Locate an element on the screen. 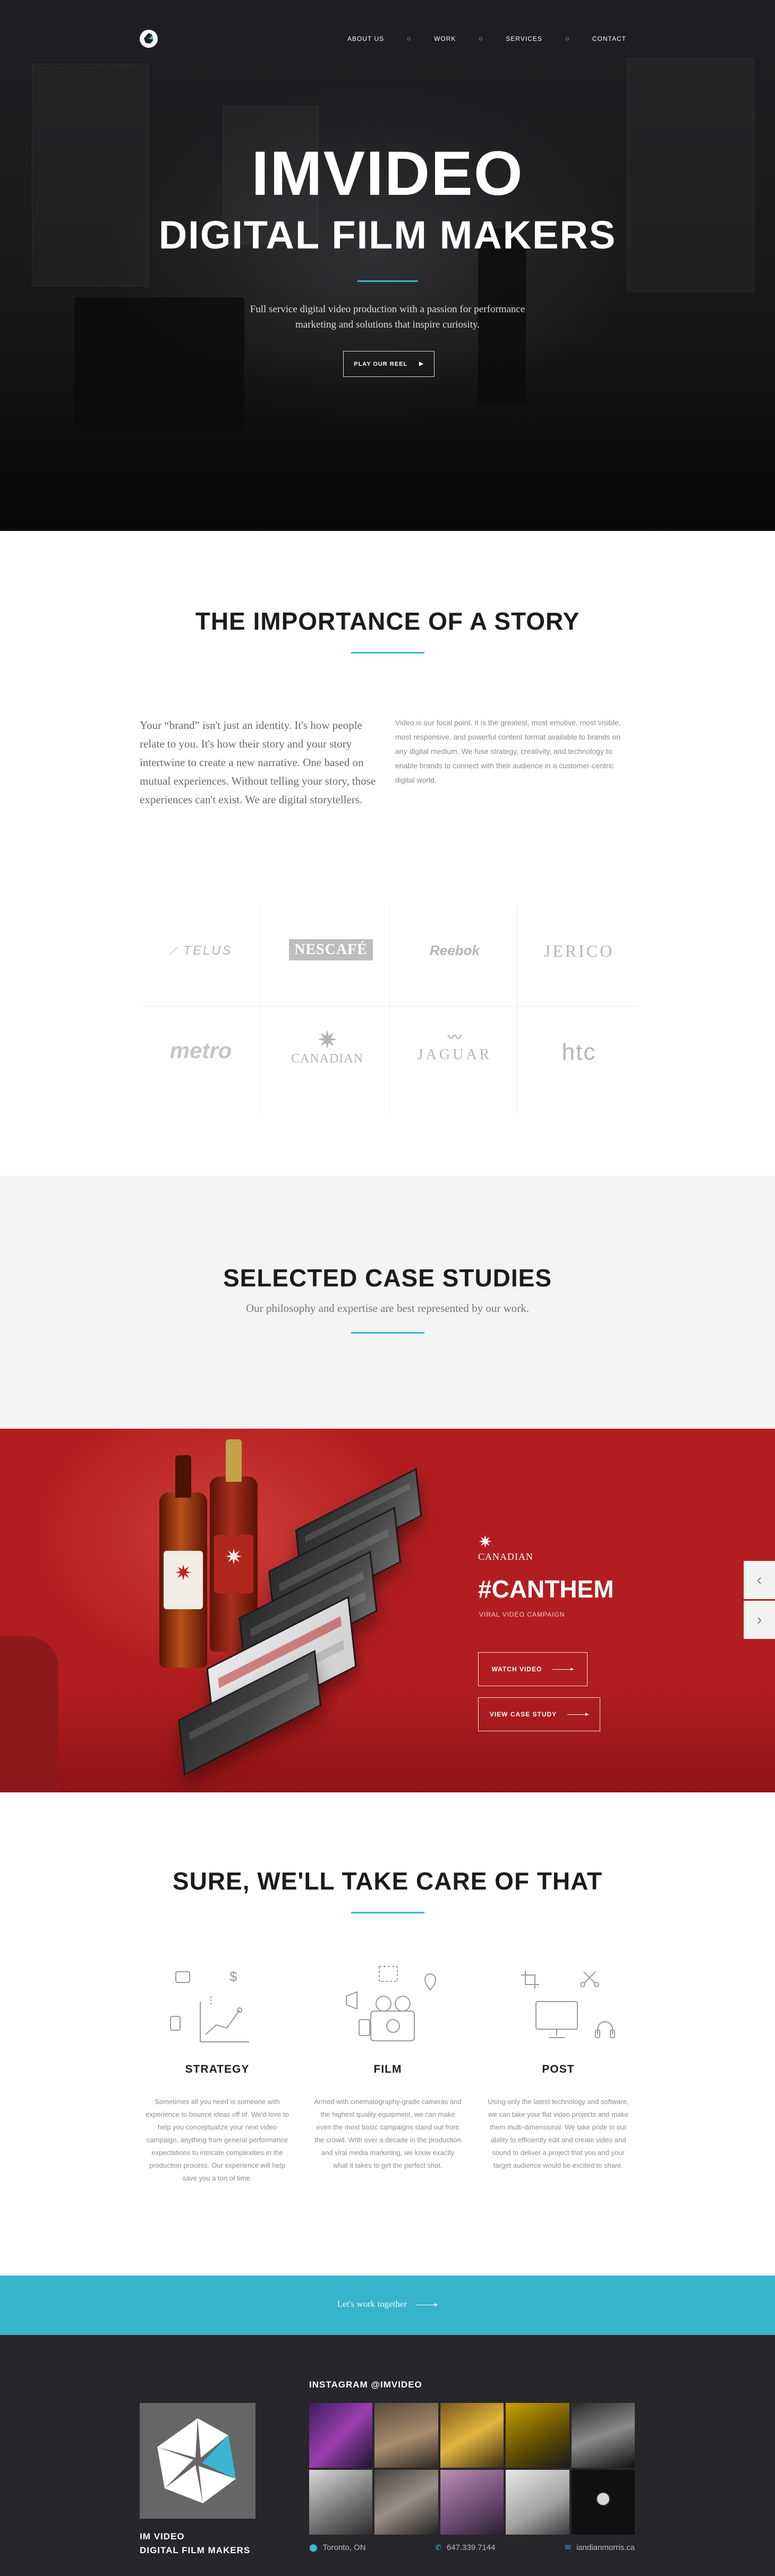 This screenshot has height=2576, width=775. case-accent-line is located at coordinates (387, 1333).